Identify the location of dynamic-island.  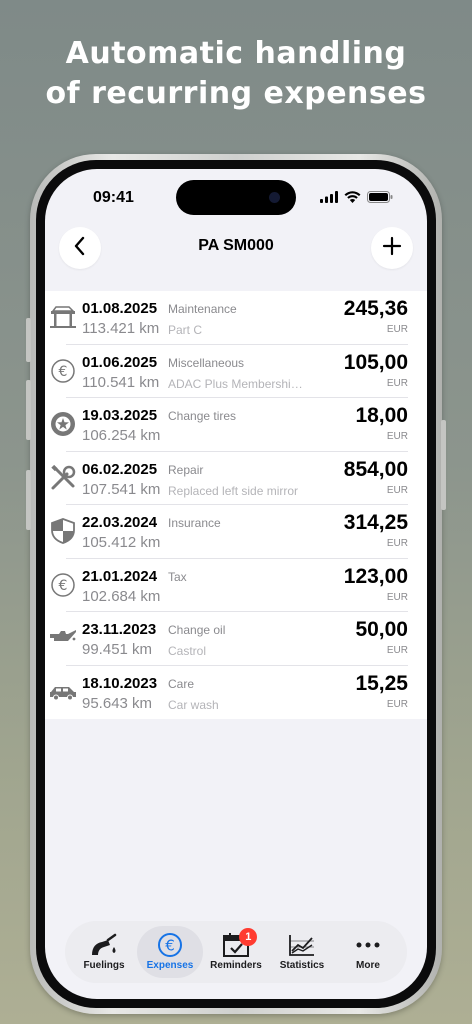
(236, 197).